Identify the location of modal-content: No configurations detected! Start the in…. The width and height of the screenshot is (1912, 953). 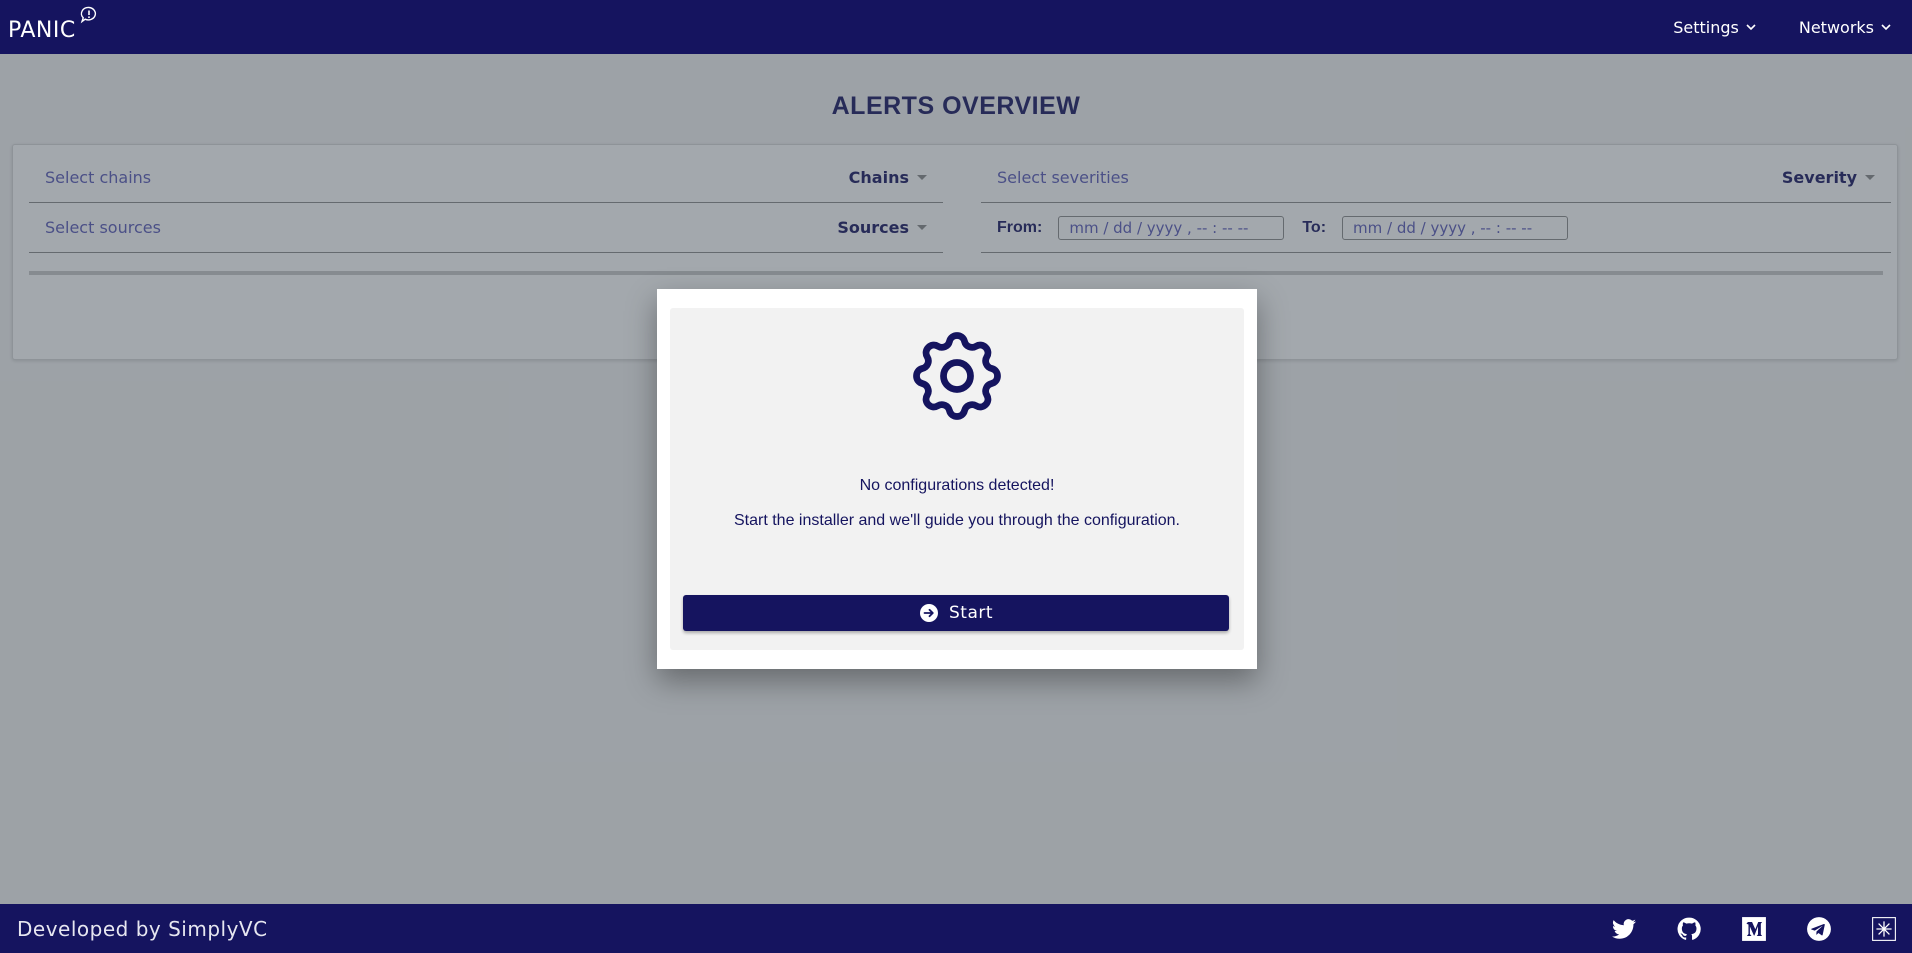
(957, 479).